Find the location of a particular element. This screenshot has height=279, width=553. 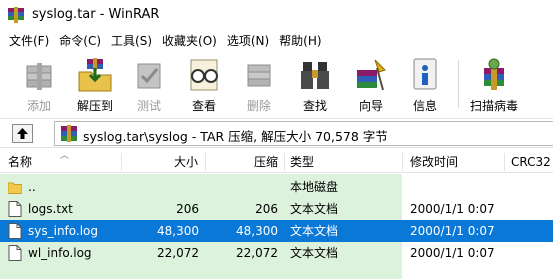

virus-scan-icon is located at coordinates (494, 74).